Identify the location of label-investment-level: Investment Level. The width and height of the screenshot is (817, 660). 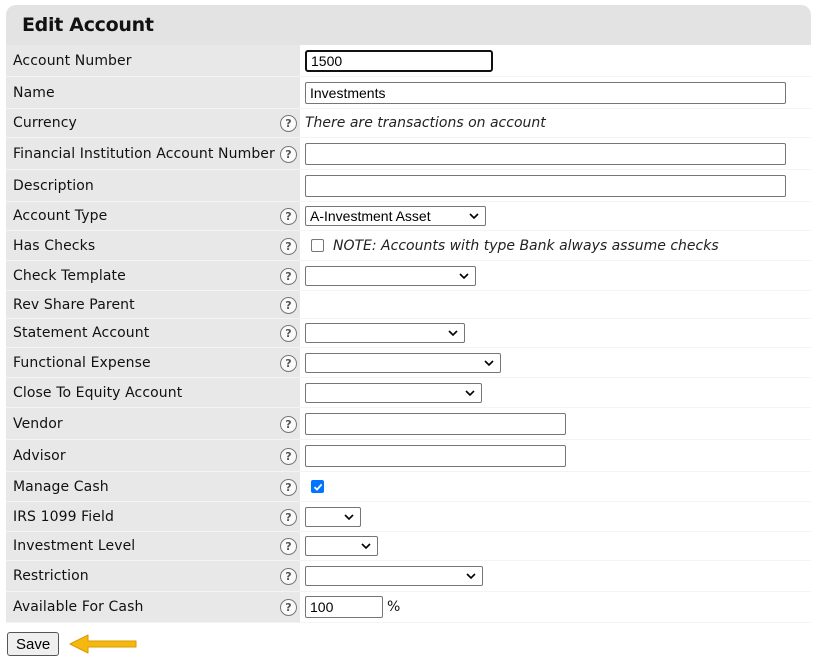
(74, 546).